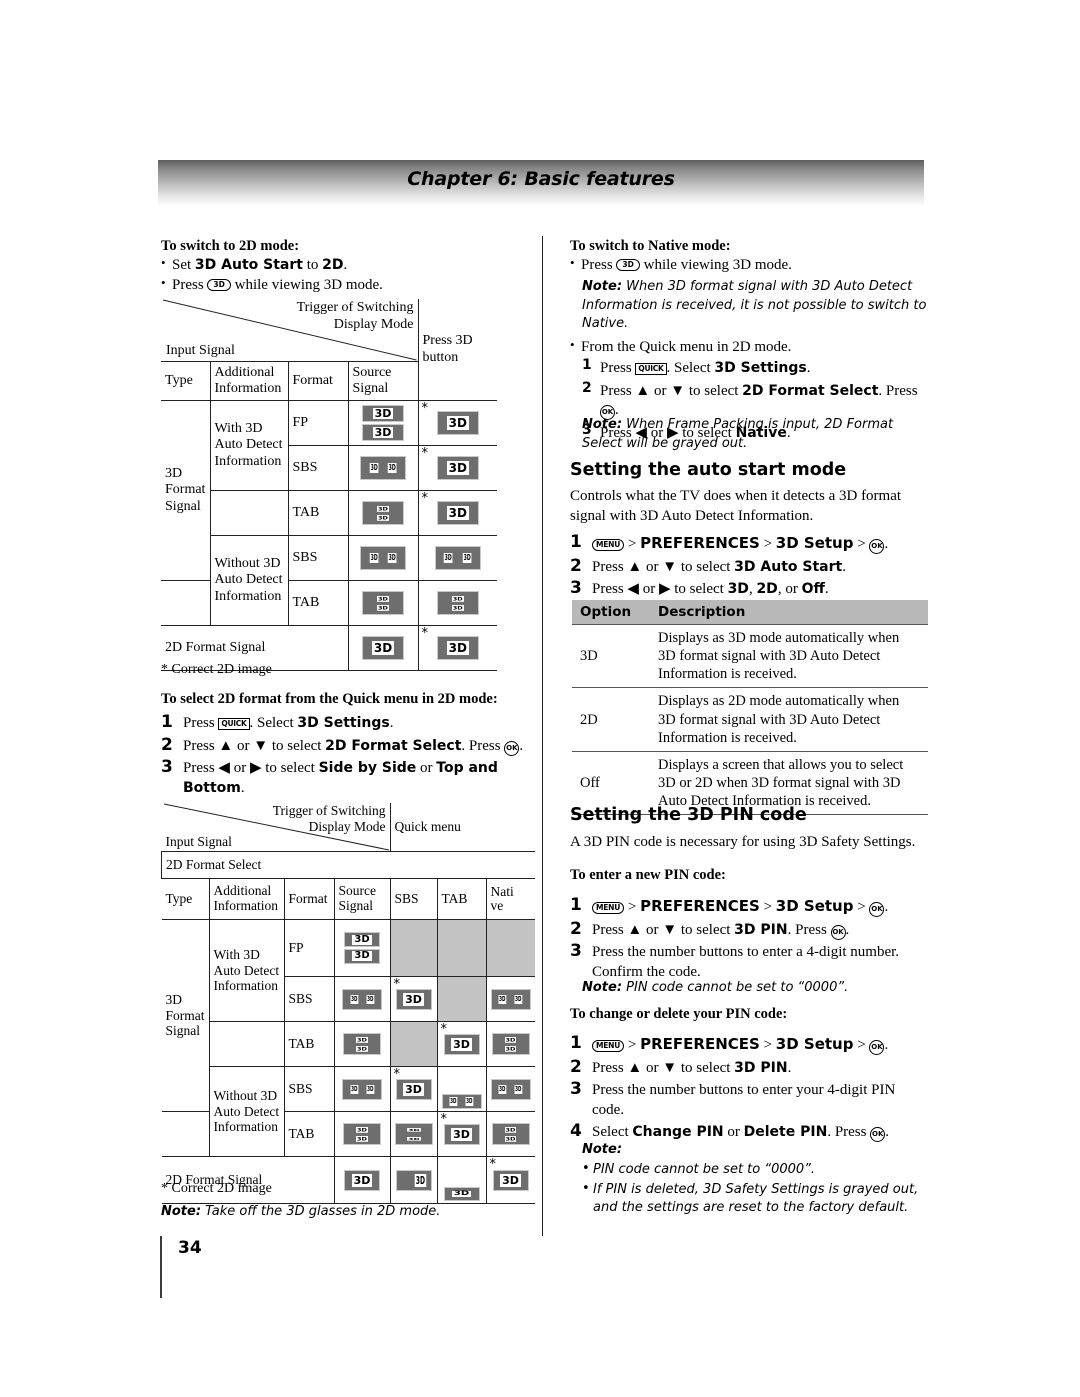 Image resolution: width=1080 pixels, height=1397 pixels. Describe the element at coordinates (347, 826) in the screenshot. I see `table2-trigger-line2: Display Mode` at that location.